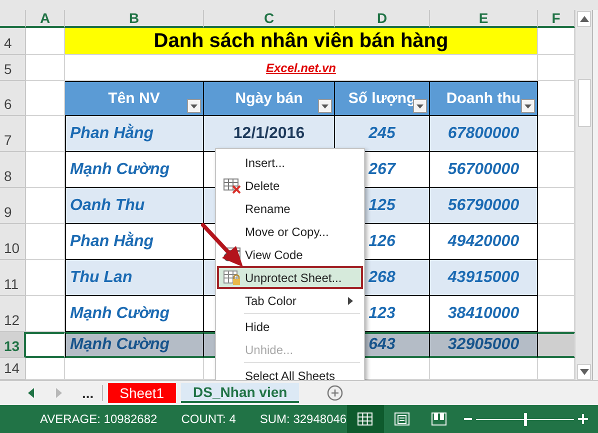 The width and height of the screenshot is (598, 433). I want to click on row-header: 9, so click(13, 206).